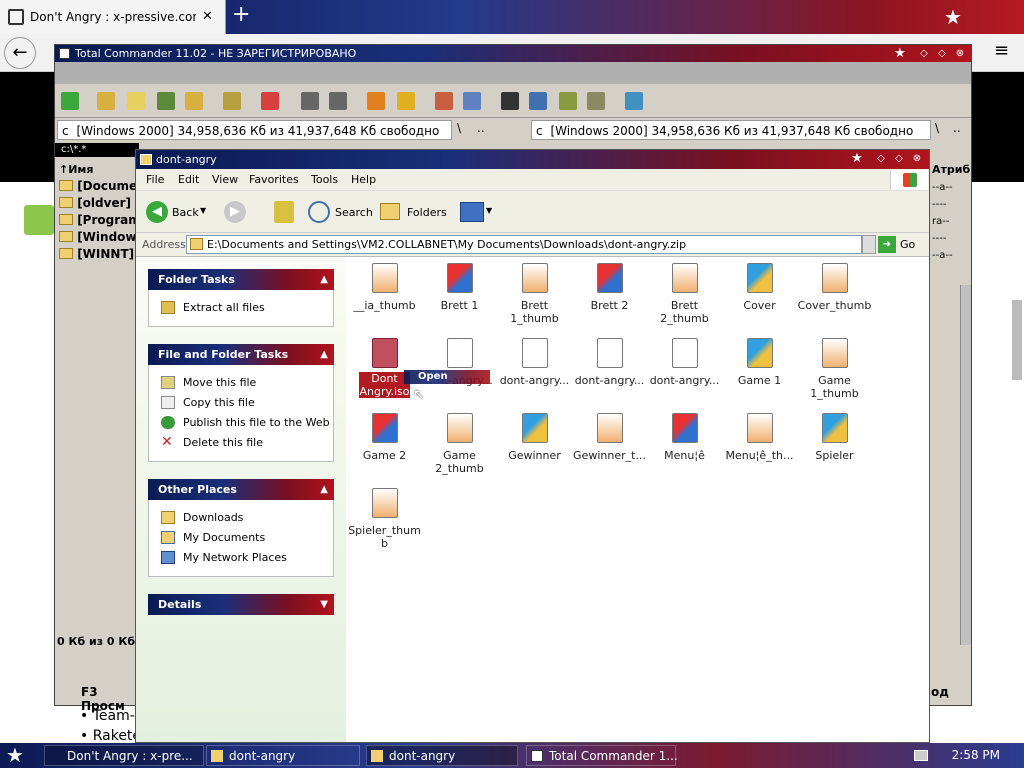 The image size is (1024, 768). I want to click on sync-icon, so click(568, 101).